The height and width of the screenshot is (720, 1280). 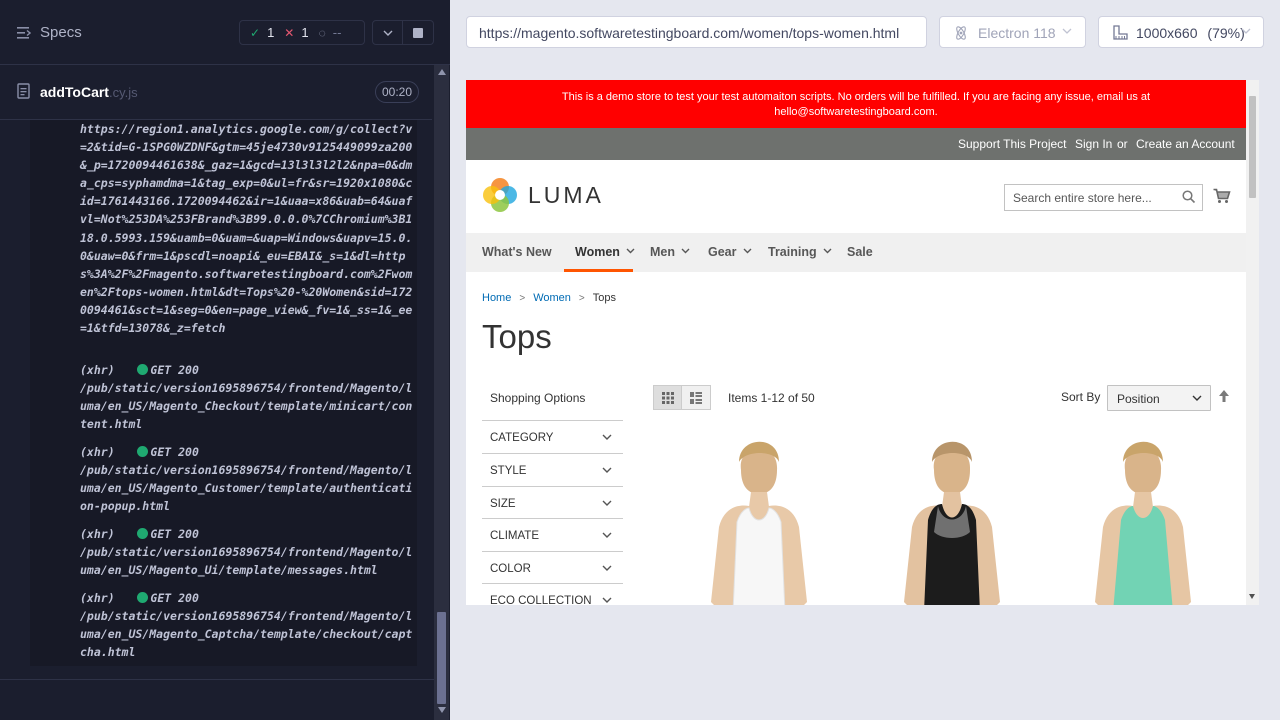 I want to click on test-stats: ✓ 1 ✕ 1 ◌ --, so click(x=302, y=32).